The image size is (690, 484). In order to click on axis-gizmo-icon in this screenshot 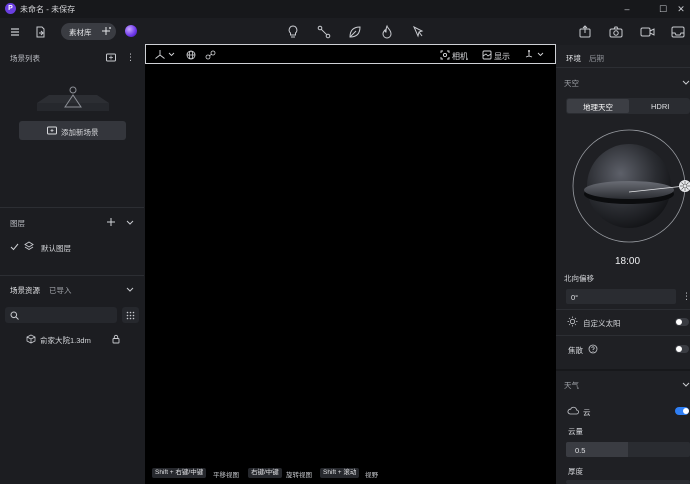, I will do `click(165, 54)`.